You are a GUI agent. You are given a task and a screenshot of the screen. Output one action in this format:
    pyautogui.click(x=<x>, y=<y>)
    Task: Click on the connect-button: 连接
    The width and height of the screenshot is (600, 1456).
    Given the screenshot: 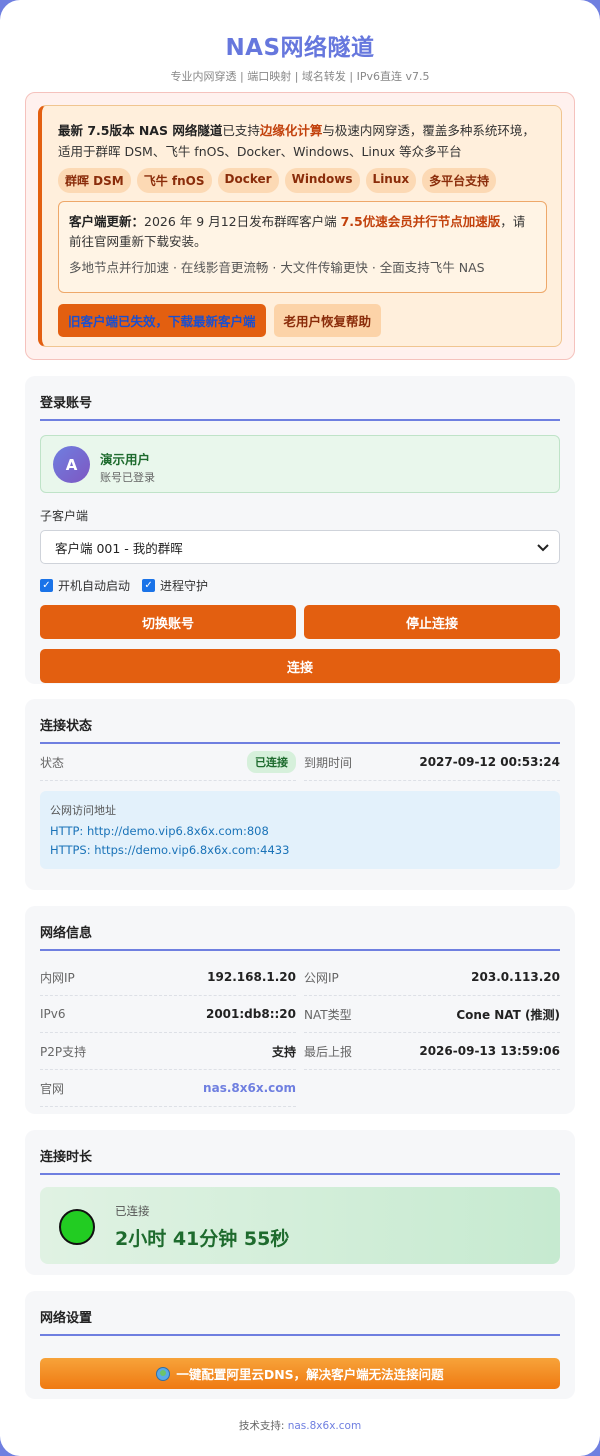 What is the action you would take?
    pyautogui.click(x=300, y=666)
    